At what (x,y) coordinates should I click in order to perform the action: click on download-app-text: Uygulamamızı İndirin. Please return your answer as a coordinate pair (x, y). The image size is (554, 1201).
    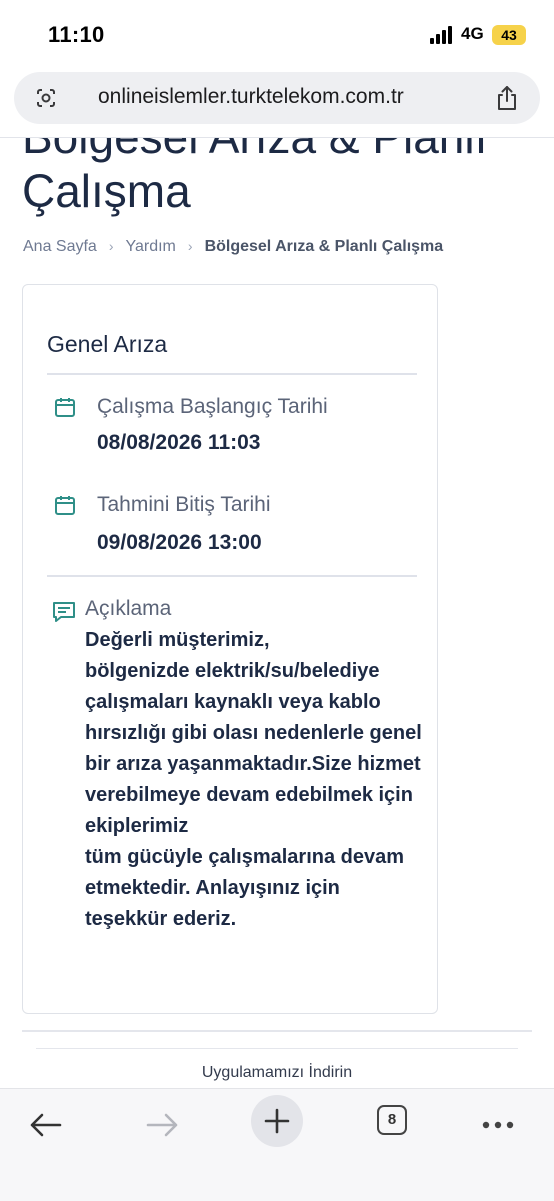
    Looking at the image, I should click on (277, 1073).